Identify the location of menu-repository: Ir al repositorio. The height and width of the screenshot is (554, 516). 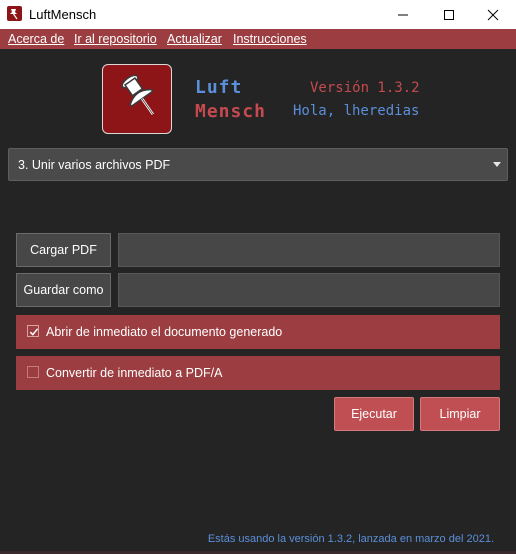
(115, 39).